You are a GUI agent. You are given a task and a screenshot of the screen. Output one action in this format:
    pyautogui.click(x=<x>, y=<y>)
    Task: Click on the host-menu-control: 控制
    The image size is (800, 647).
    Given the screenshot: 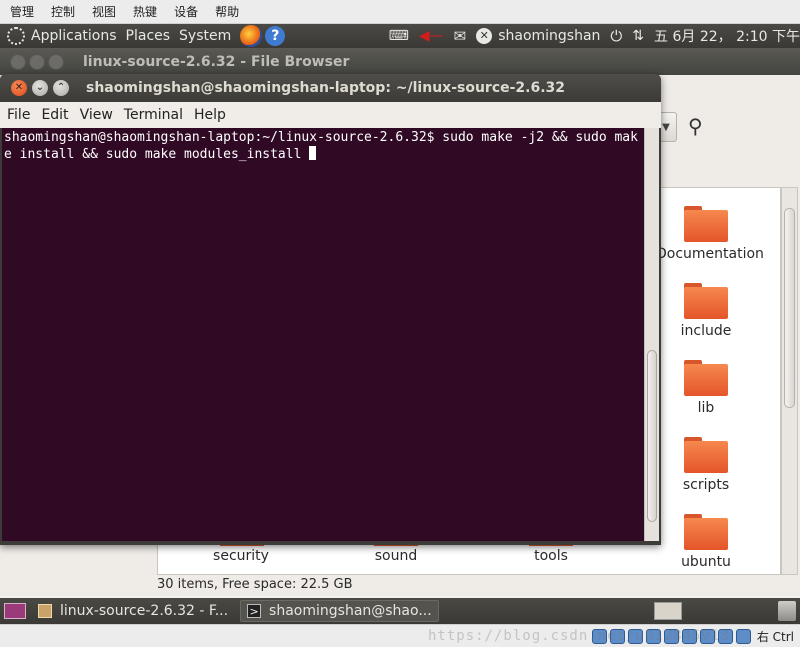 What is the action you would take?
    pyautogui.click(x=63, y=11)
    